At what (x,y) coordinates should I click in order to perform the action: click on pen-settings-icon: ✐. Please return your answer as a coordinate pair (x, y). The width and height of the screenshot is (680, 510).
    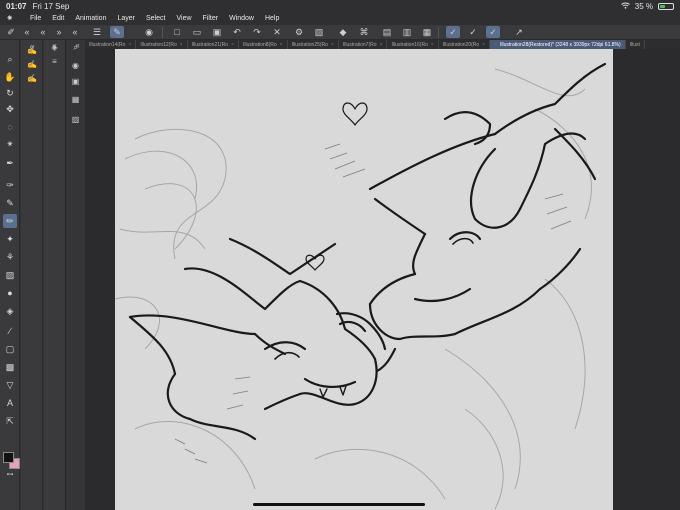
    Looking at the image, I should click on (11, 32).